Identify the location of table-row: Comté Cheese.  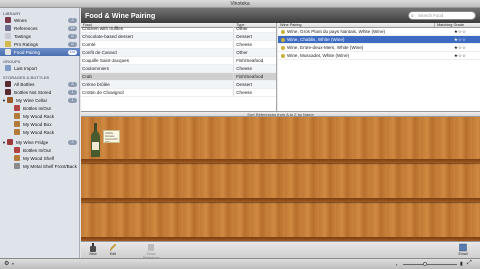
(178, 45).